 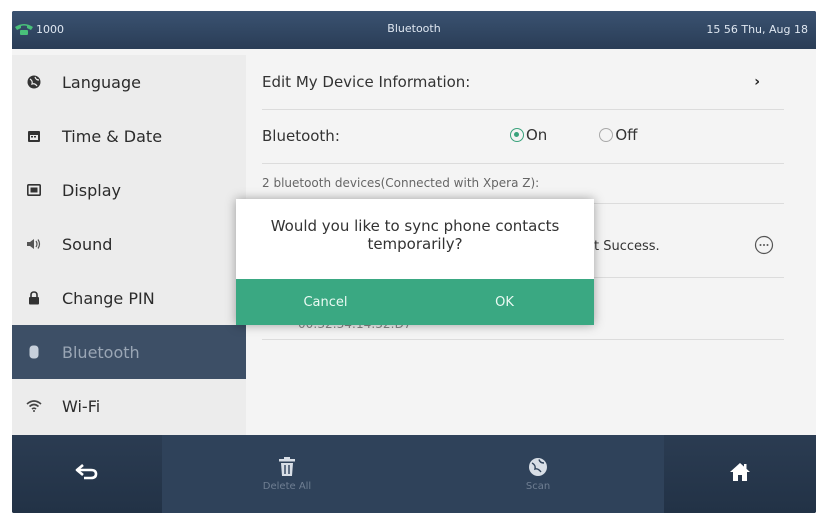 What do you see at coordinates (34, 190) in the screenshot?
I see `display-icon` at bounding box center [34, 190].